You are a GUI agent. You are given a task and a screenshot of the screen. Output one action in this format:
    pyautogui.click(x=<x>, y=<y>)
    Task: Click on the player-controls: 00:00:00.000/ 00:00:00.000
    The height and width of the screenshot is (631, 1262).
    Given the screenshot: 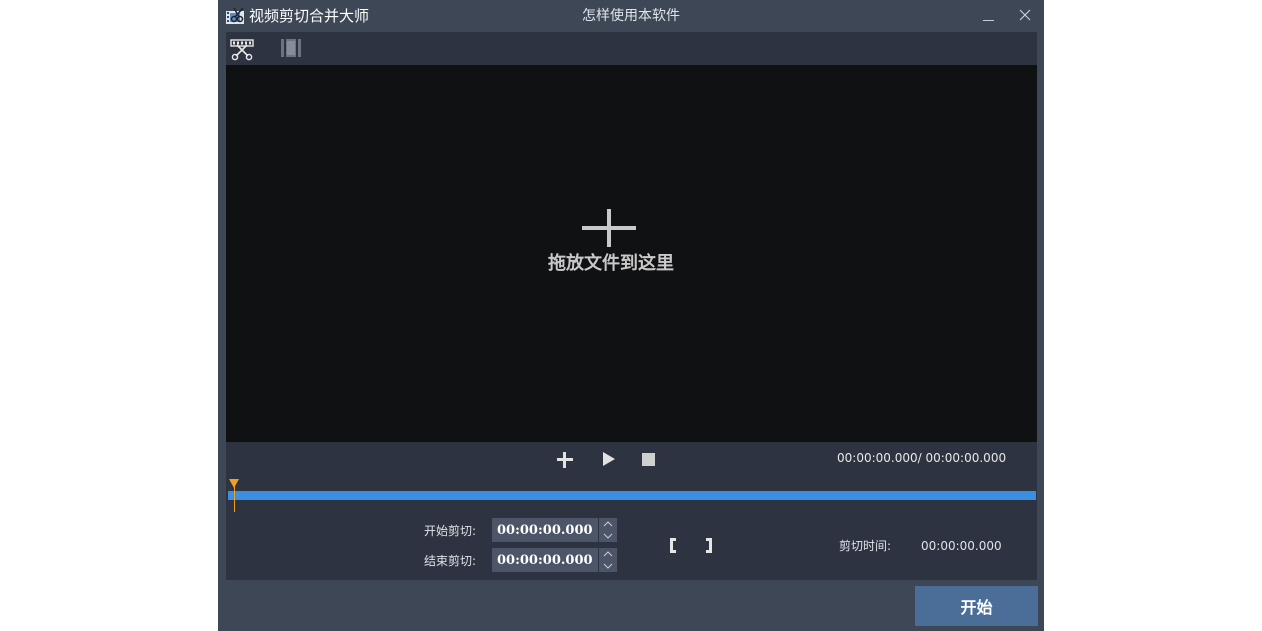 What is the action you would take?
    pyautogui.click(x=631, y=459)
    